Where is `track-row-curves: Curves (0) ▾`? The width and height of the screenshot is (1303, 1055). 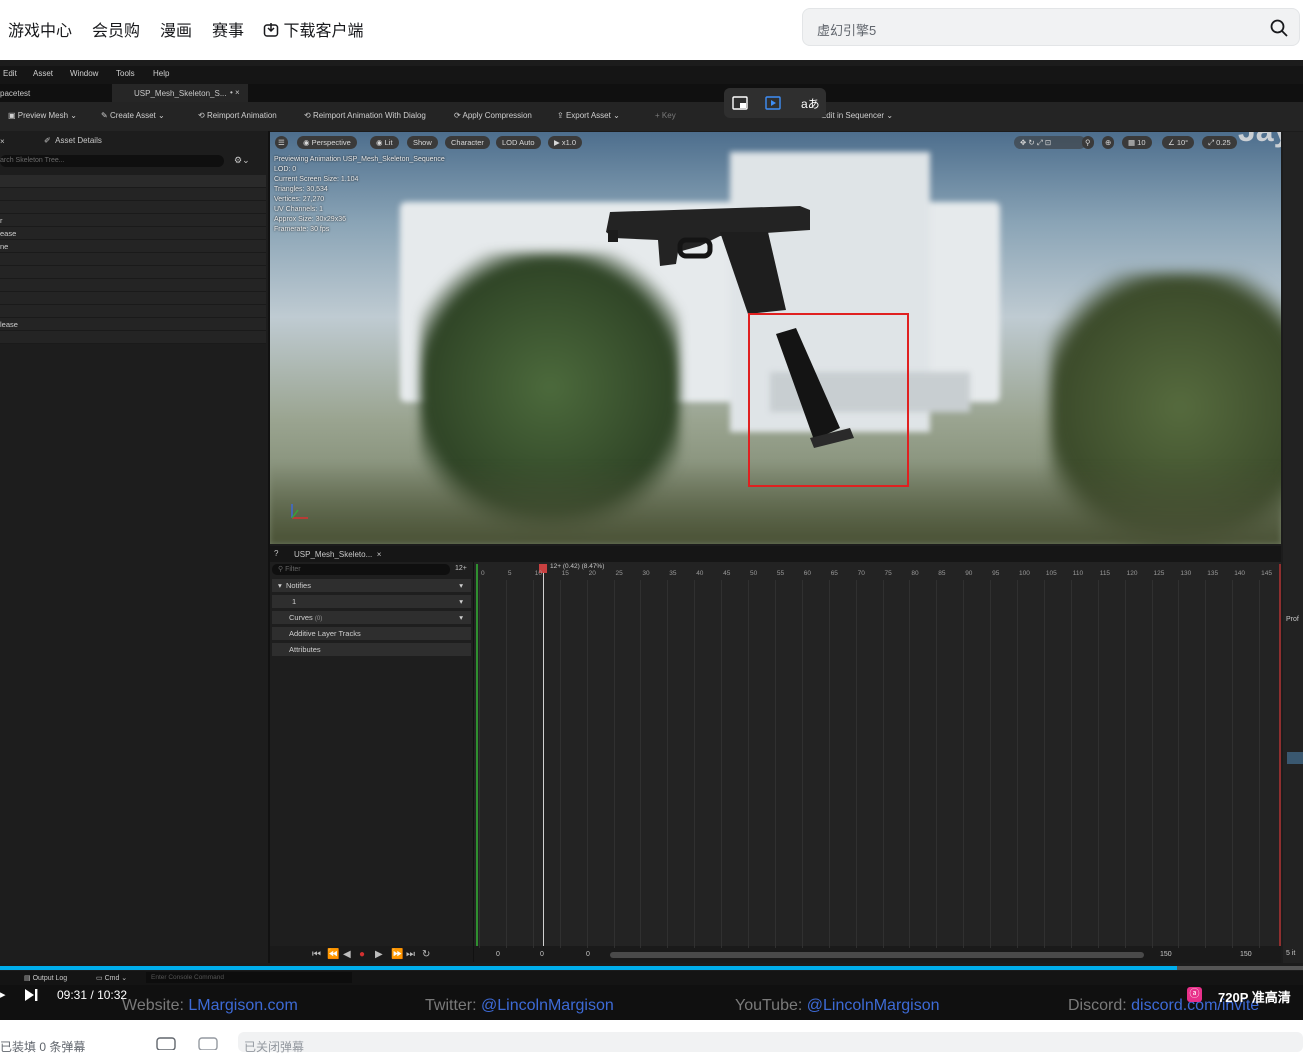 track-row-curves: Curves (0) ▾ is located at coordinates (371, 617).